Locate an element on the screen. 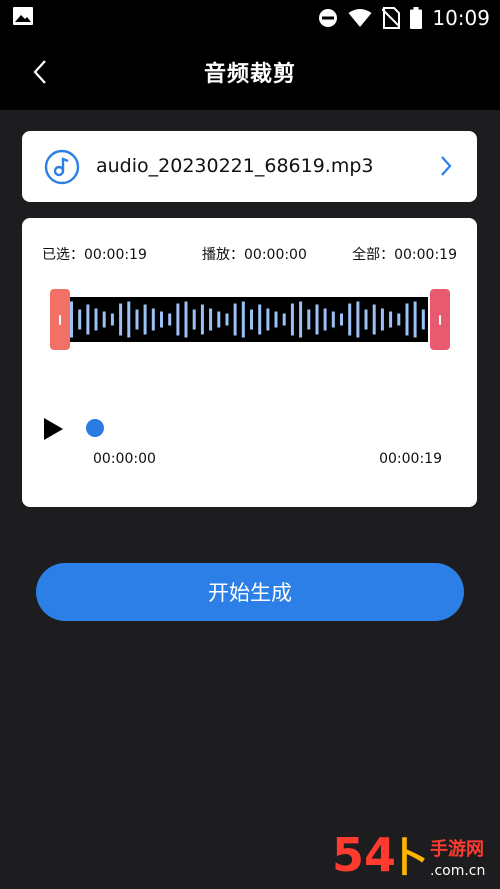  trim-info-row: 已选：00:00:19 播放：00:00:00 全部：00:00:19 is located at coordinates (249, 254).